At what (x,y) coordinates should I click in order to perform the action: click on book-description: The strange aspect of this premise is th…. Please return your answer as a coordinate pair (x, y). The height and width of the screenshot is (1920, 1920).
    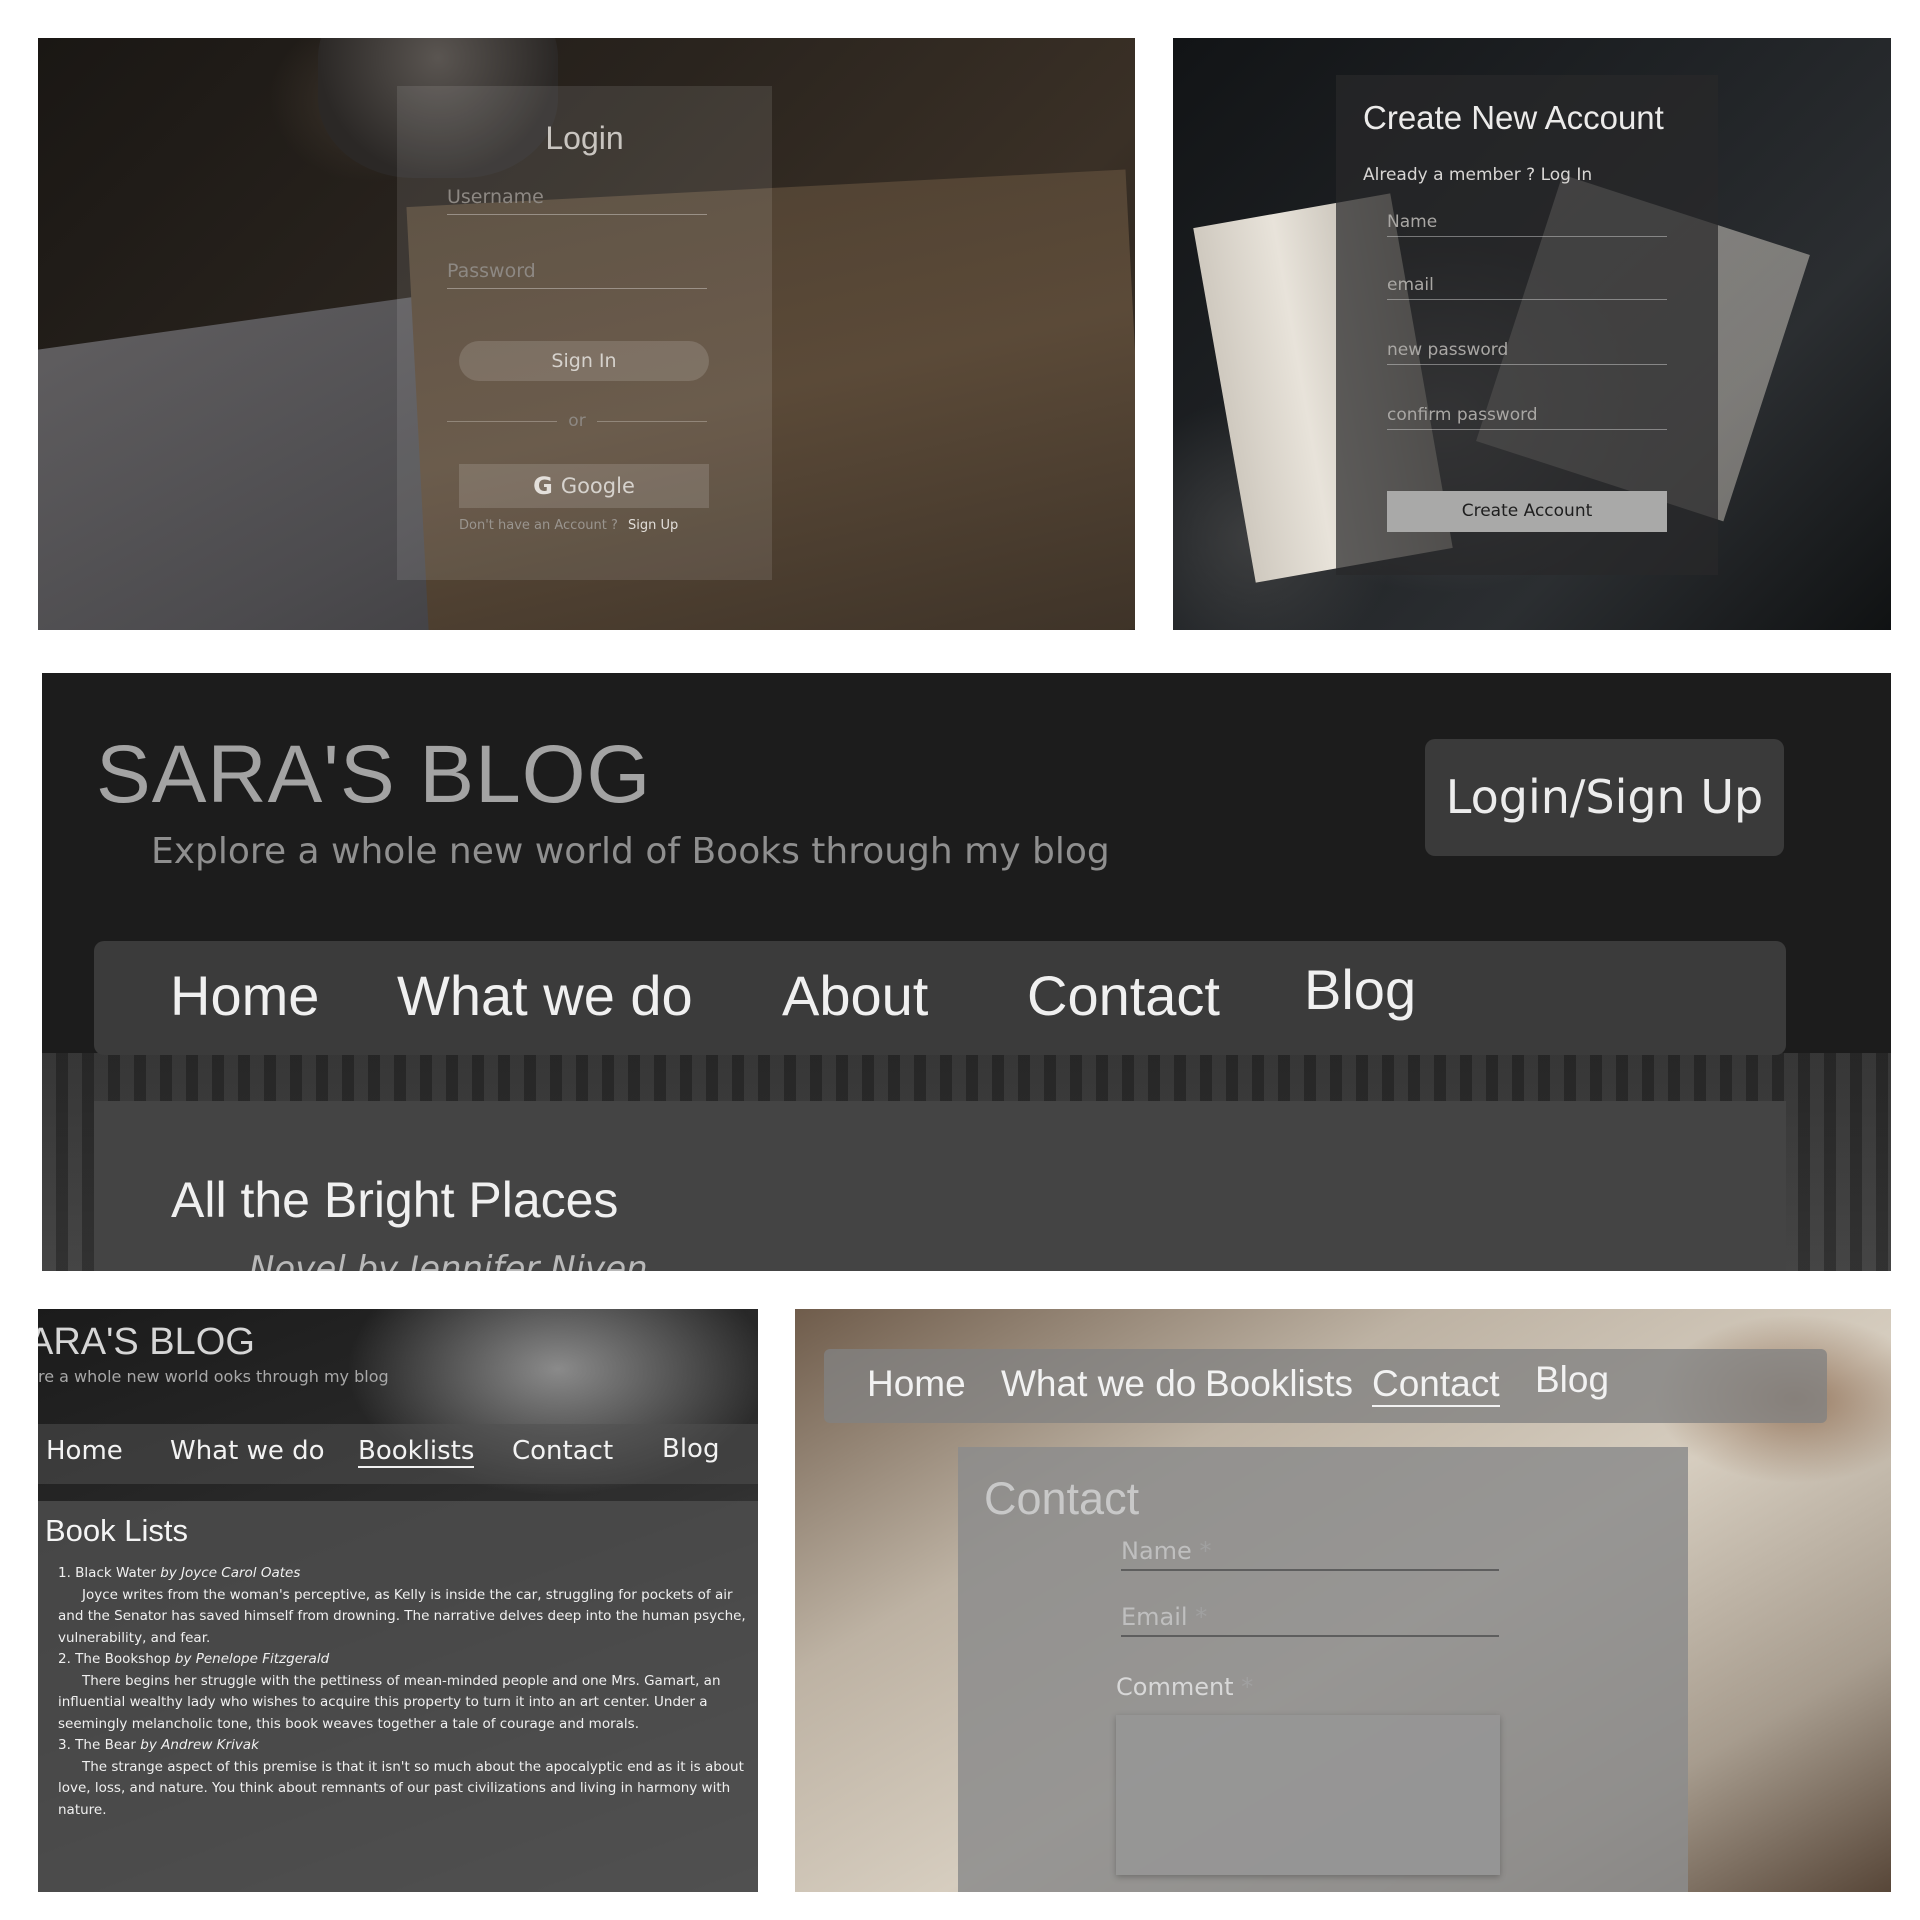
    Looking at the image, I should click on (401, 1788).